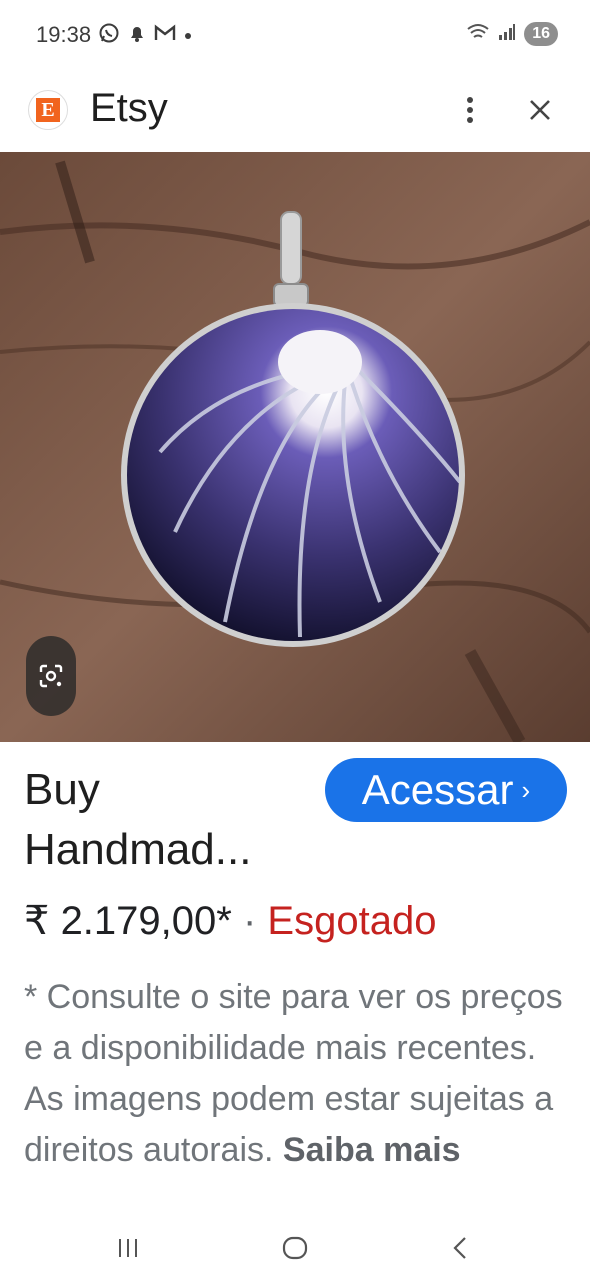 This screenshot has width=590, height=1280. I want to click on notification-icons, so click(145, 35).